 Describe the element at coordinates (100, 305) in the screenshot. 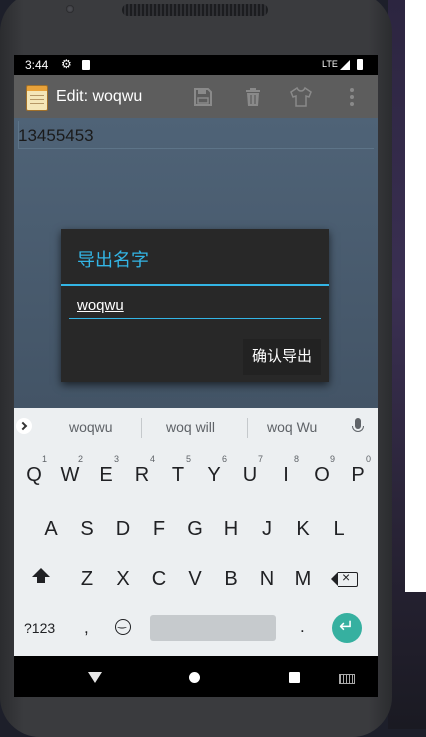

I see `export-name-value: woqwu` at that location.